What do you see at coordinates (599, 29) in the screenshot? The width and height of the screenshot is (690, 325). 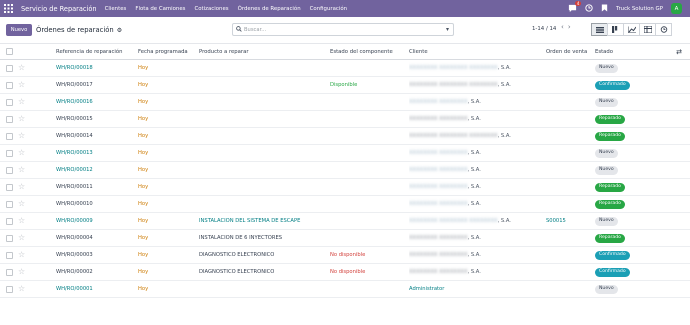 I see `list-view-icon` at bounding box center [599, 29].